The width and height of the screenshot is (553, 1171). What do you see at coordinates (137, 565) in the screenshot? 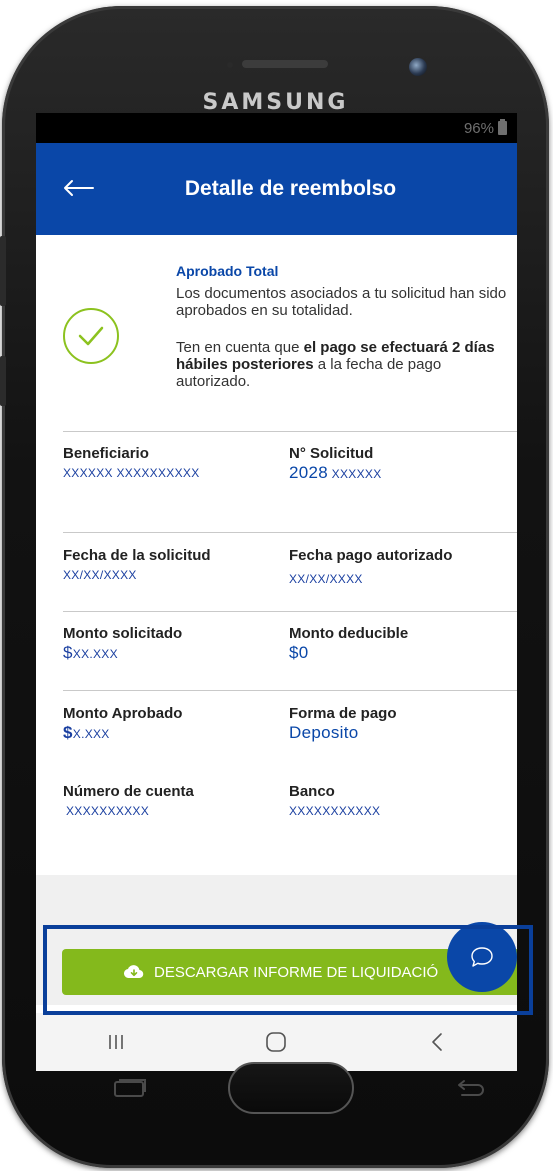
I see `field-fecha-solicitud: Fecha de la solicitud XX/XX/XXXX` at bounding box center [137, 565].